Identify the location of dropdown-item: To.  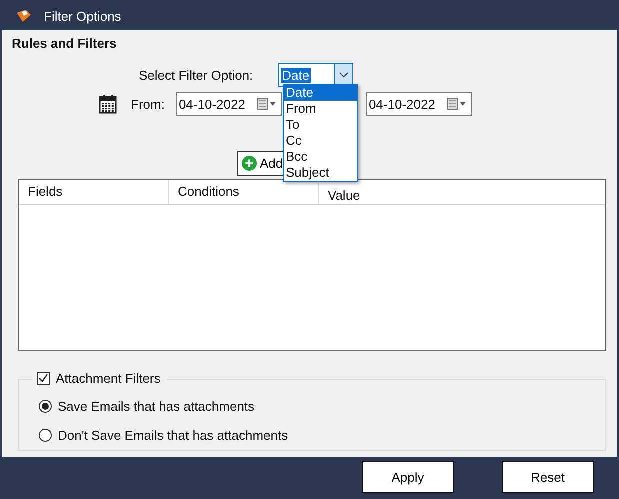
(320, 125).